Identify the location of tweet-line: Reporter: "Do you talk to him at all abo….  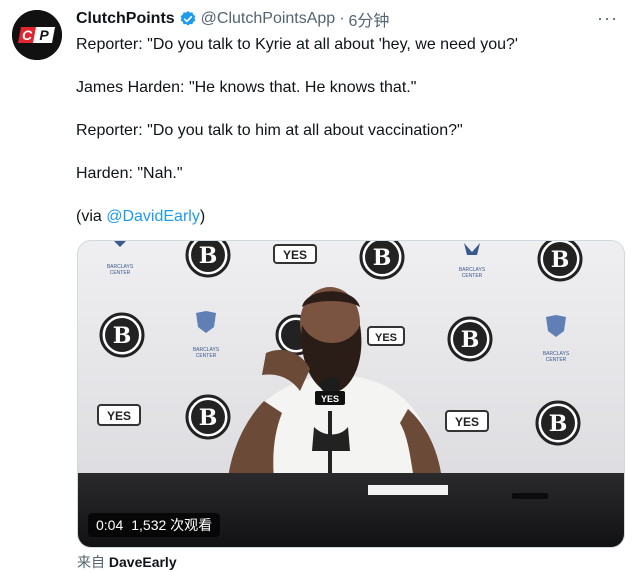
(269, 130).